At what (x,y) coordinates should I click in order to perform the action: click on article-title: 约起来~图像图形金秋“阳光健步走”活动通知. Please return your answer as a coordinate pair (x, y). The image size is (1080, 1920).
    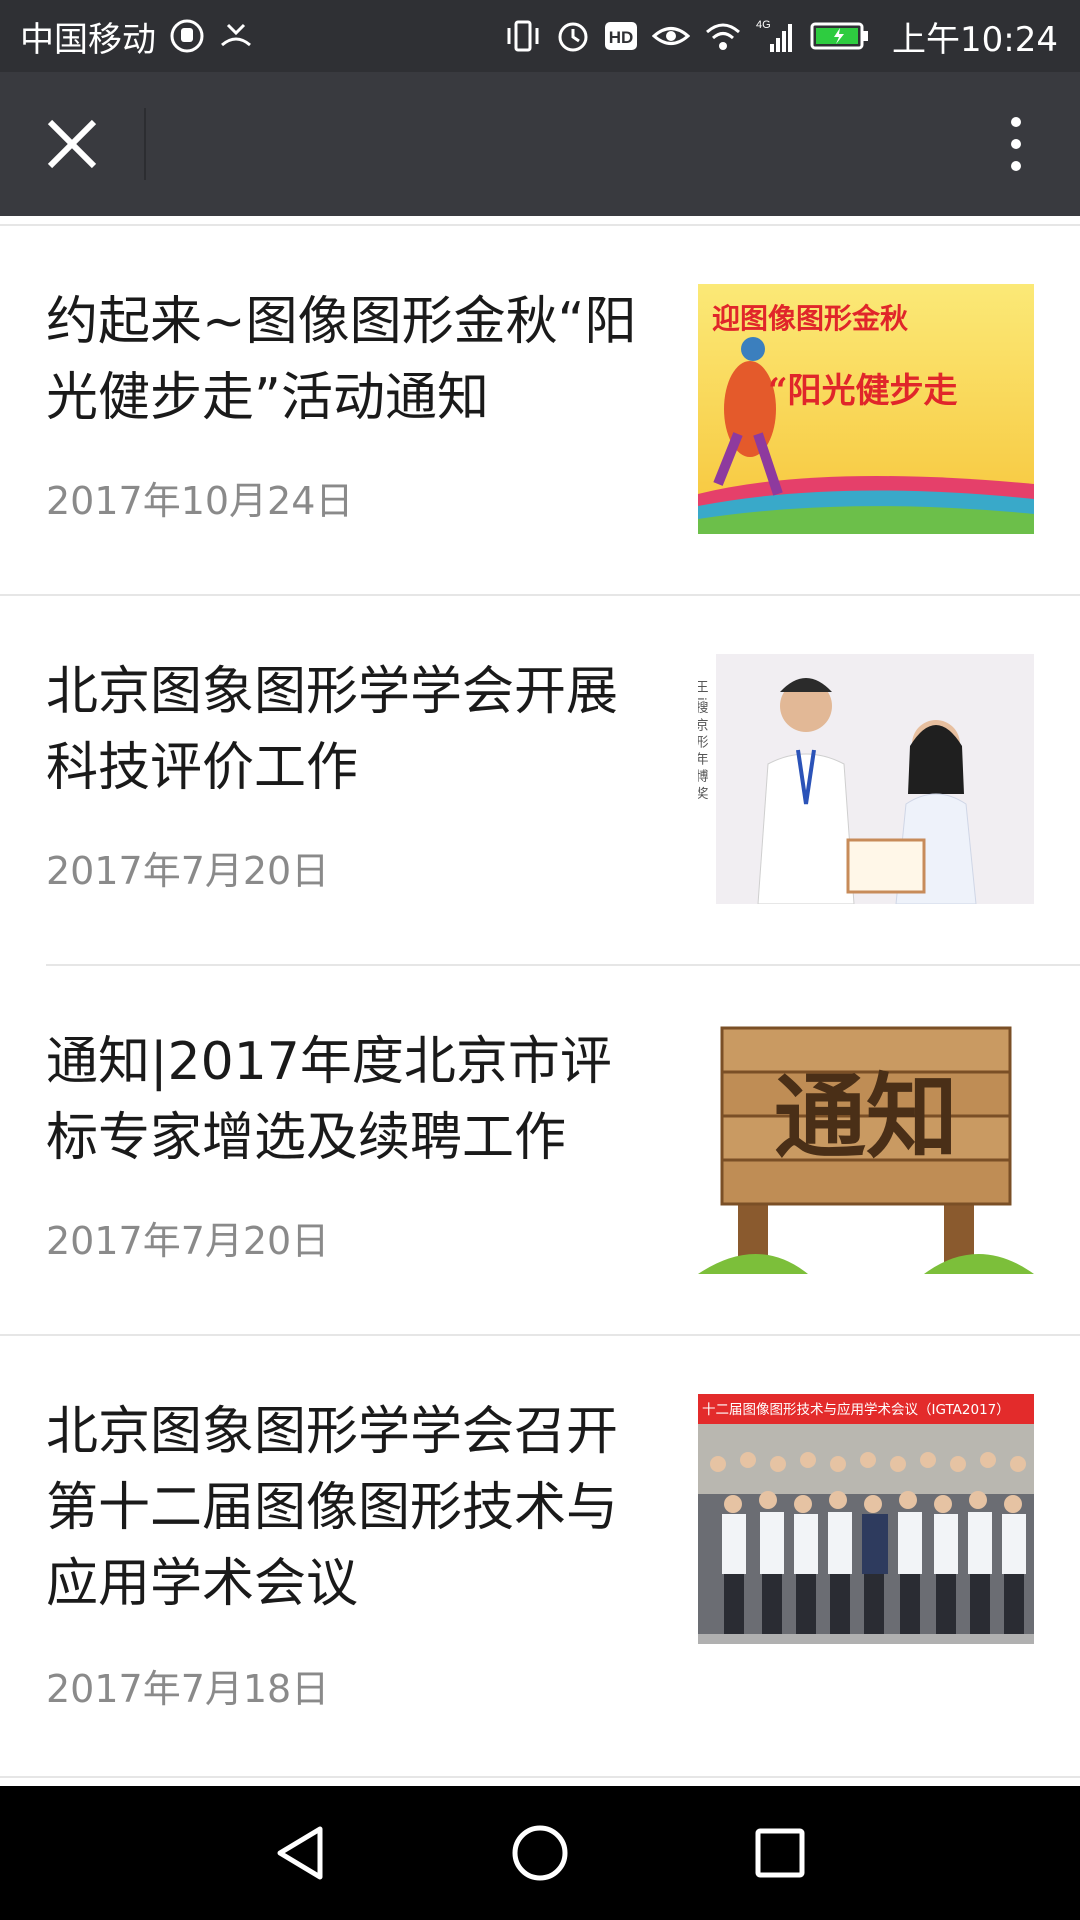
    Looking at the image, I should click on (341, 360).